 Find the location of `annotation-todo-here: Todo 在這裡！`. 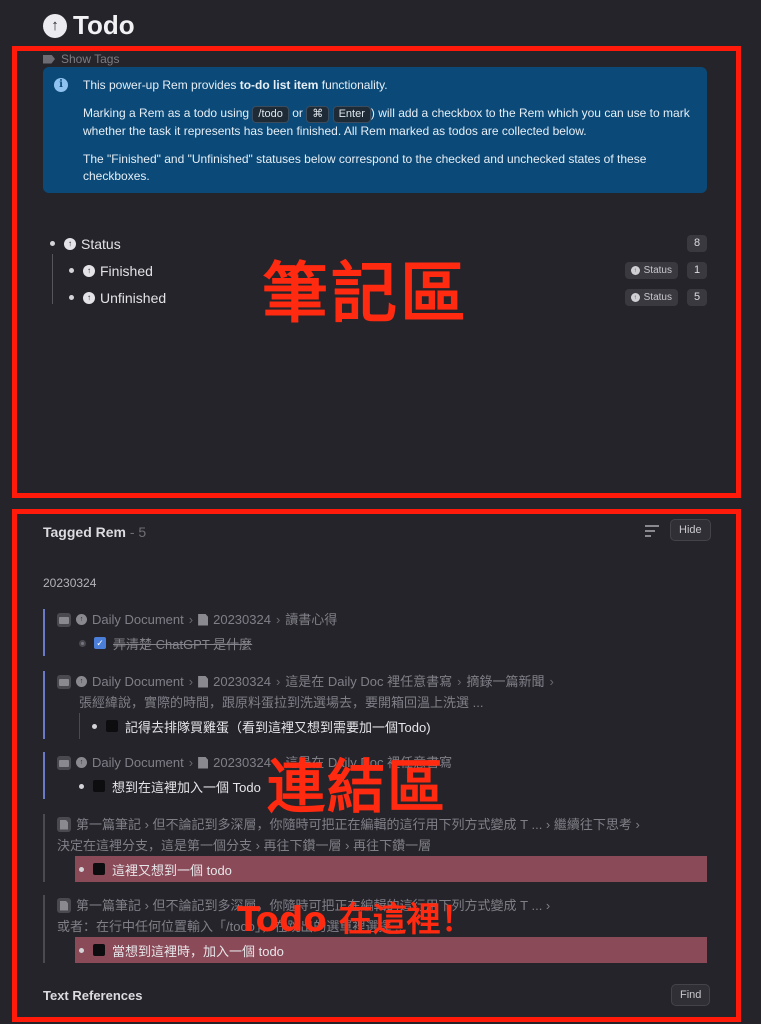

annotation-todo-here: Todo 在這裡！ is located at coordinates (356, 920).